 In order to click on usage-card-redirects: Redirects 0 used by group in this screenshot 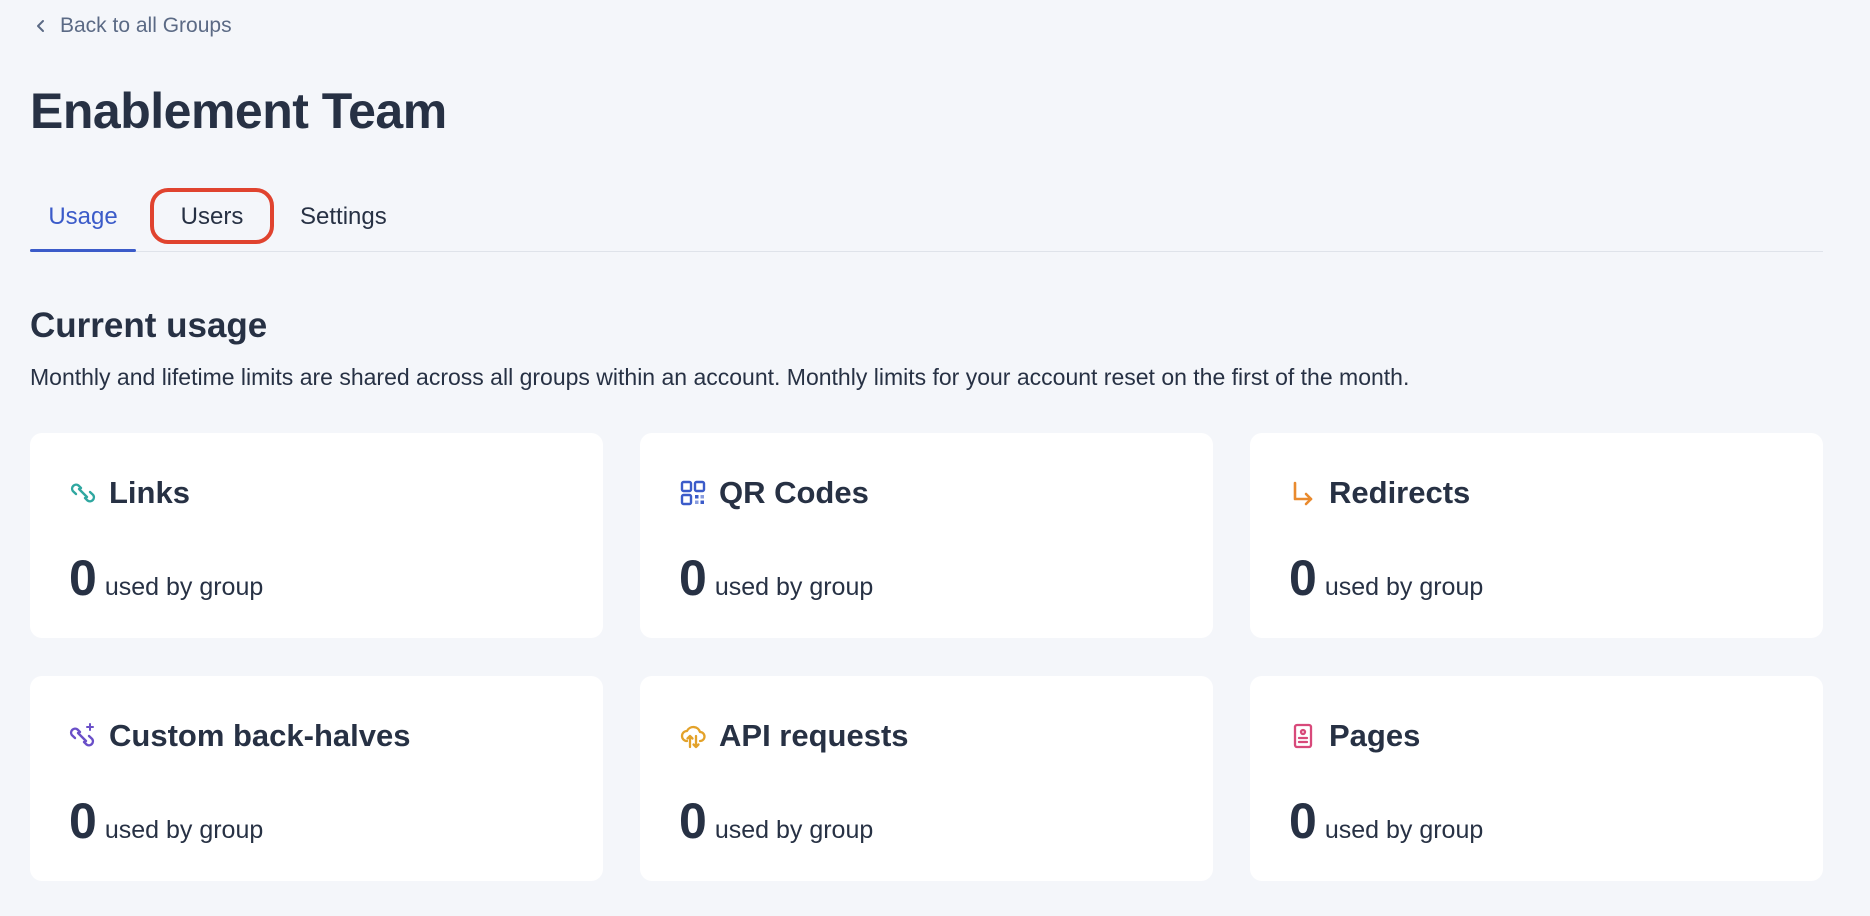, I will do `click(1536, 535)`.